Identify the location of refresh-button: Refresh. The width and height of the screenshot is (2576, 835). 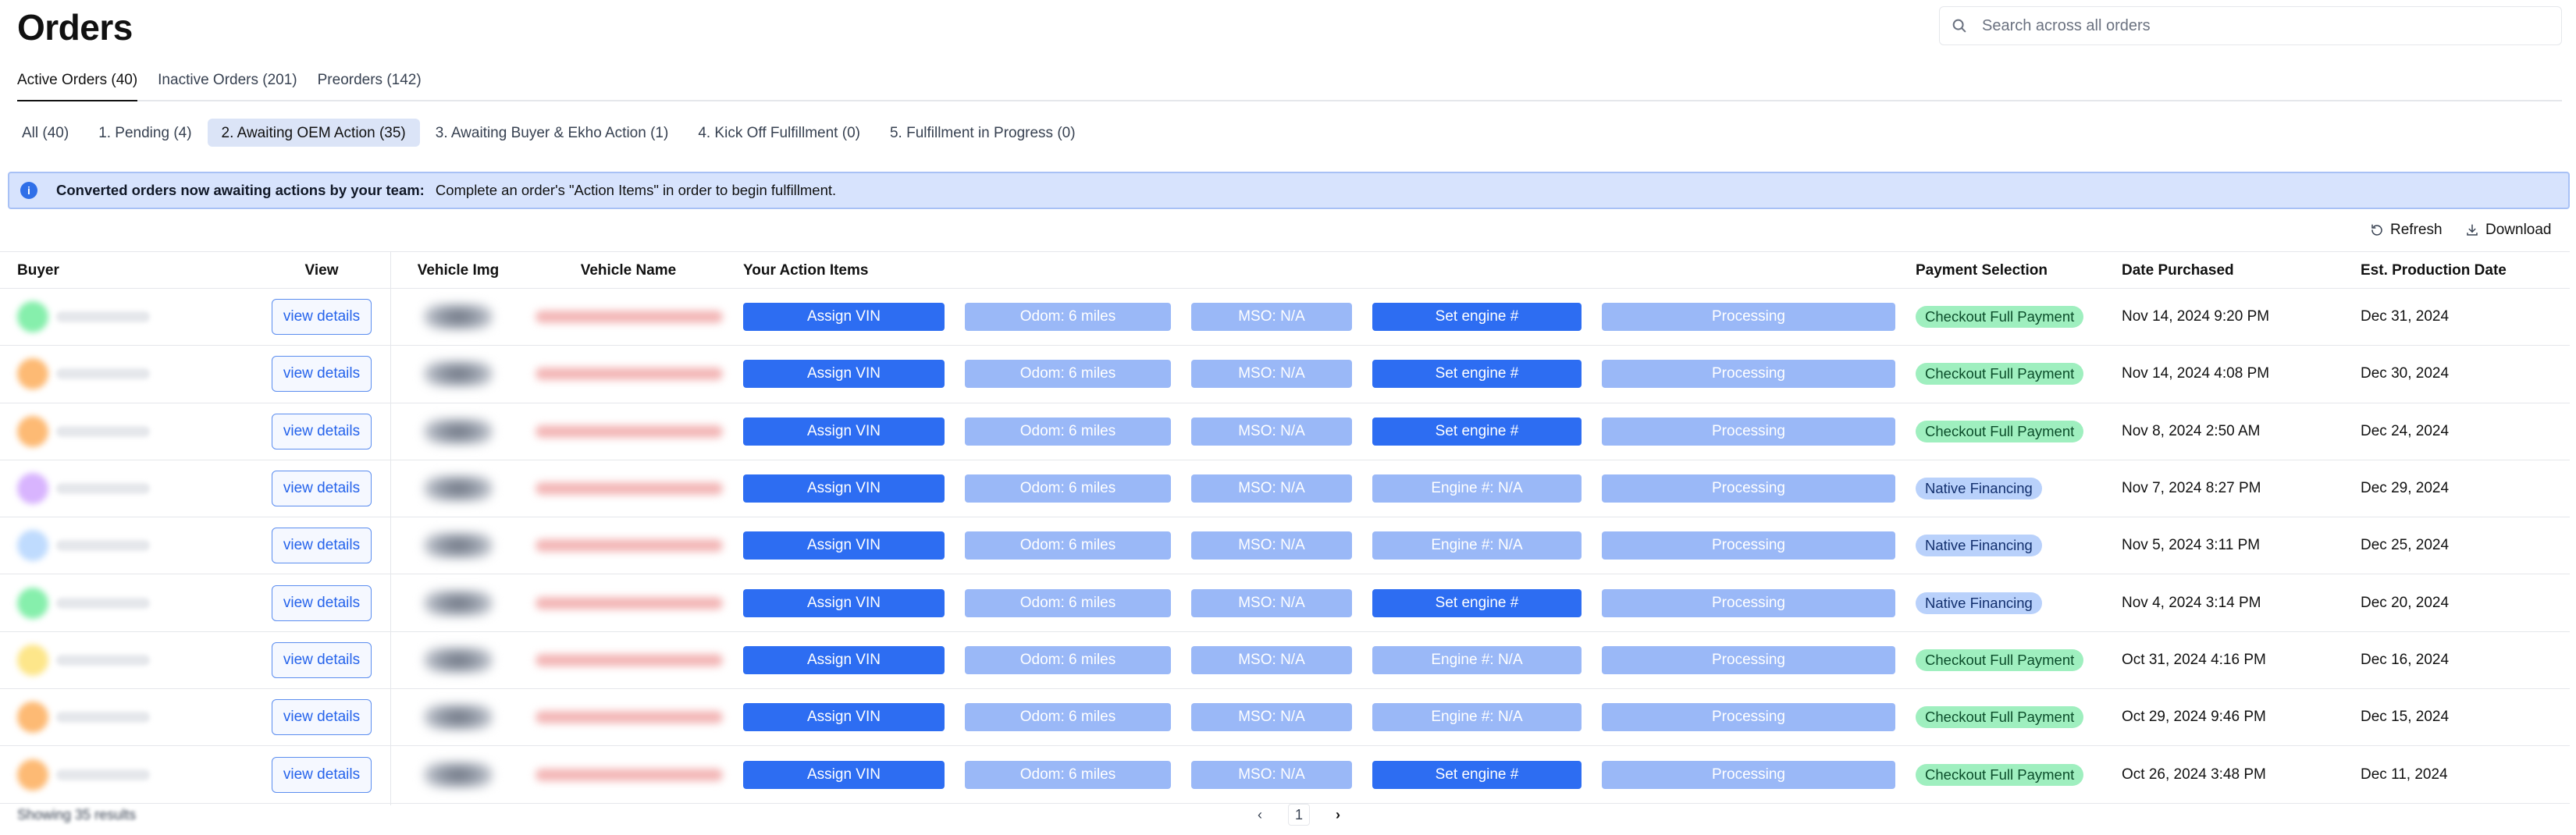
(2406, 231).